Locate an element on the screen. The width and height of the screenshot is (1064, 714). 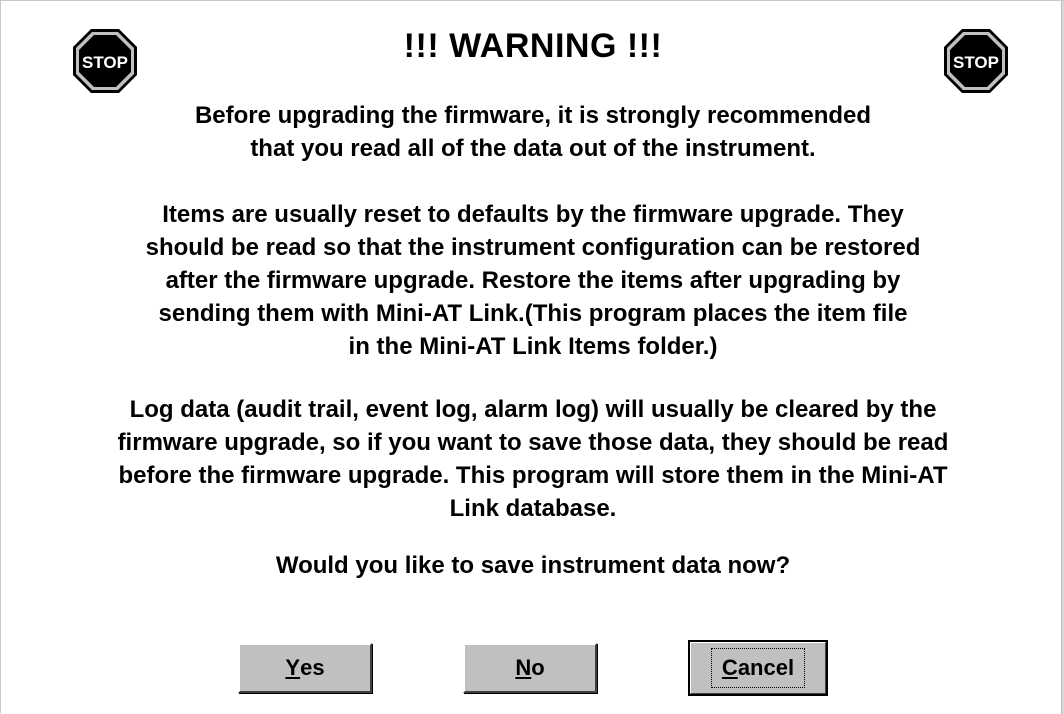
yes-label-rest: es is located at coordinates (312, 667).